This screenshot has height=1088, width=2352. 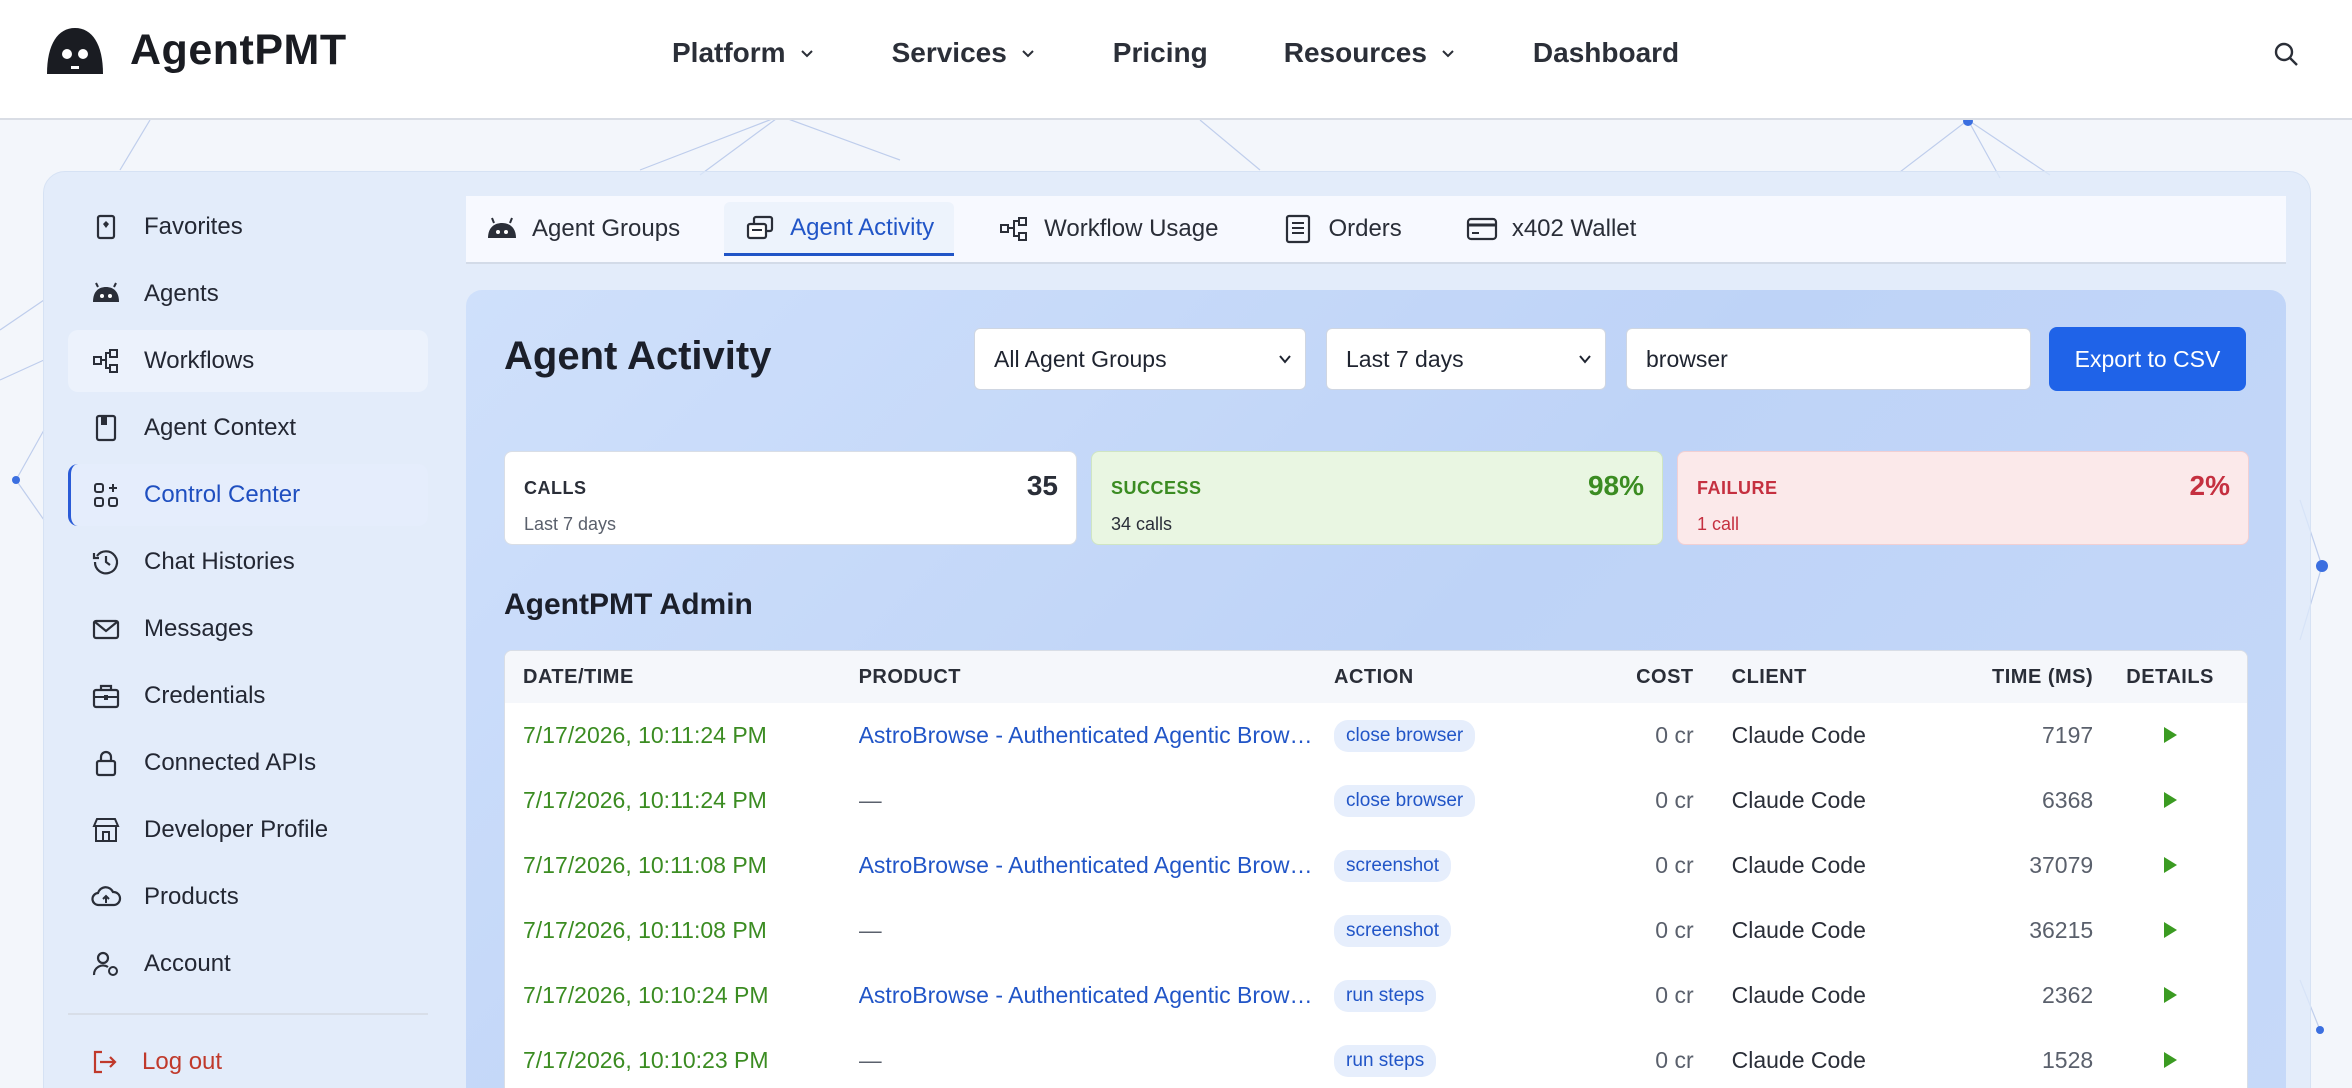 I want to click on nav-platform: Platform, so click(x=744, y=53).